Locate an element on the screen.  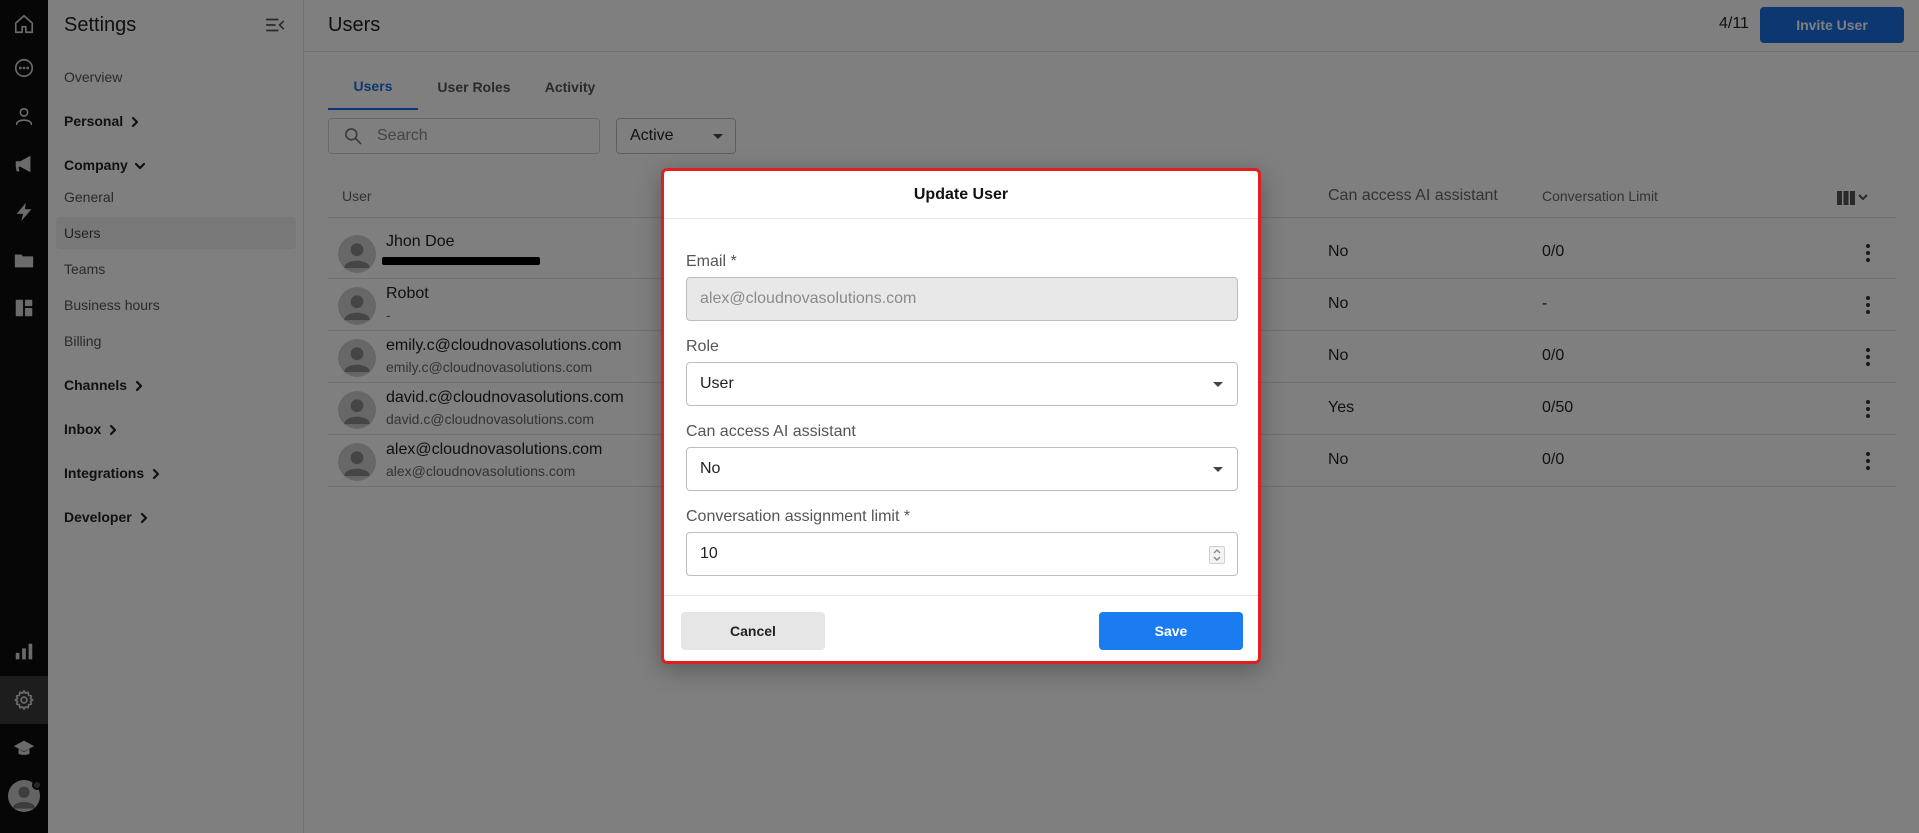
role-label: Role is located at coordinates (702, 346).